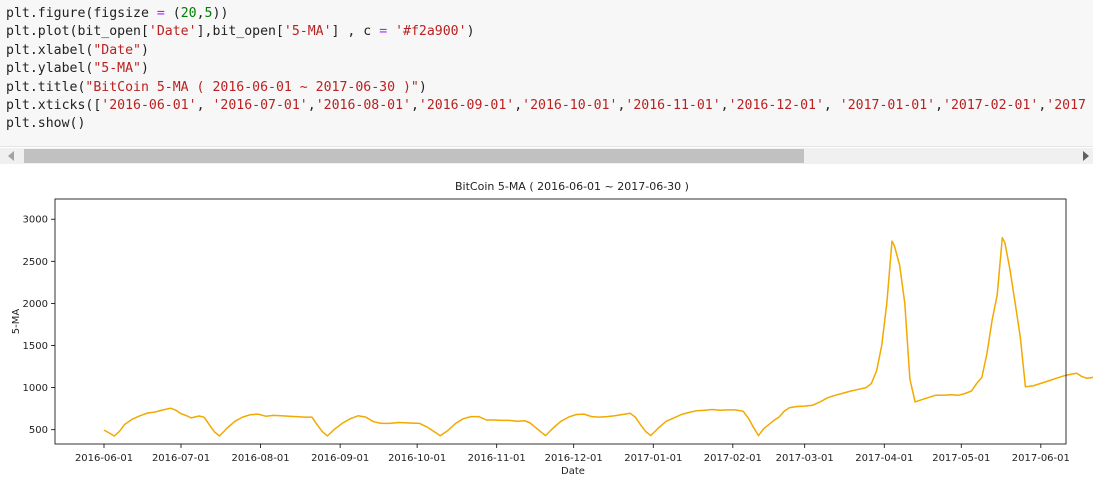  Describe the element at coordinates (260, 105) in the screenshot. I see `code-token: '2016-07-01'` at that location.